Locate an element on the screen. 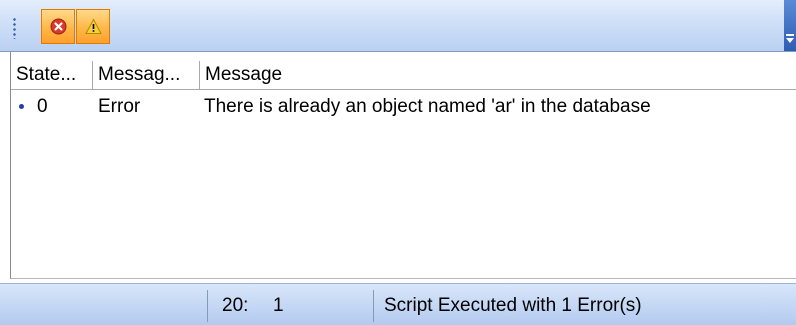 The image size is (796, 325). cursor-position-panel: 20: 1 is located at coordinates (290, 306).